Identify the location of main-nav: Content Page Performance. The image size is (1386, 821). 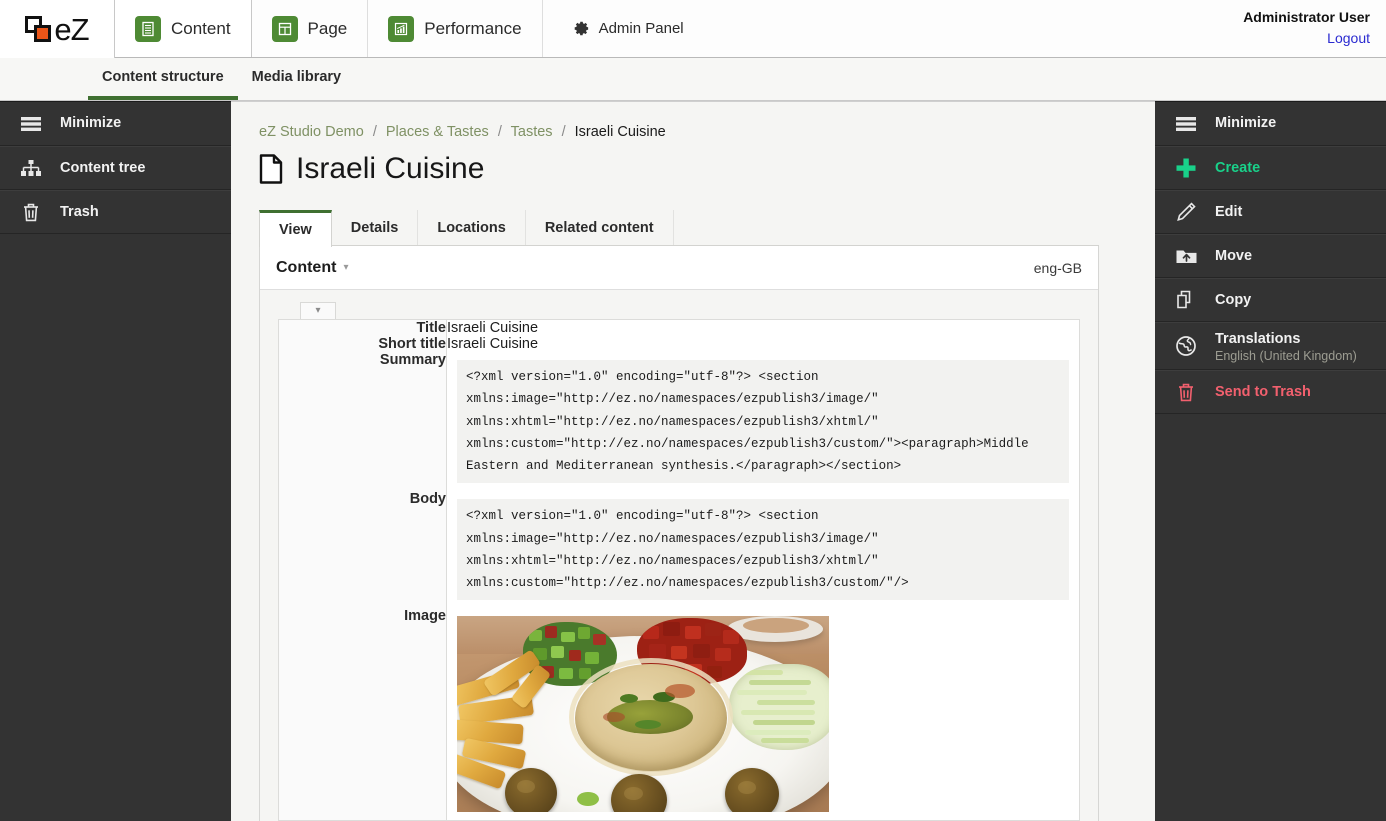
(328, 28).